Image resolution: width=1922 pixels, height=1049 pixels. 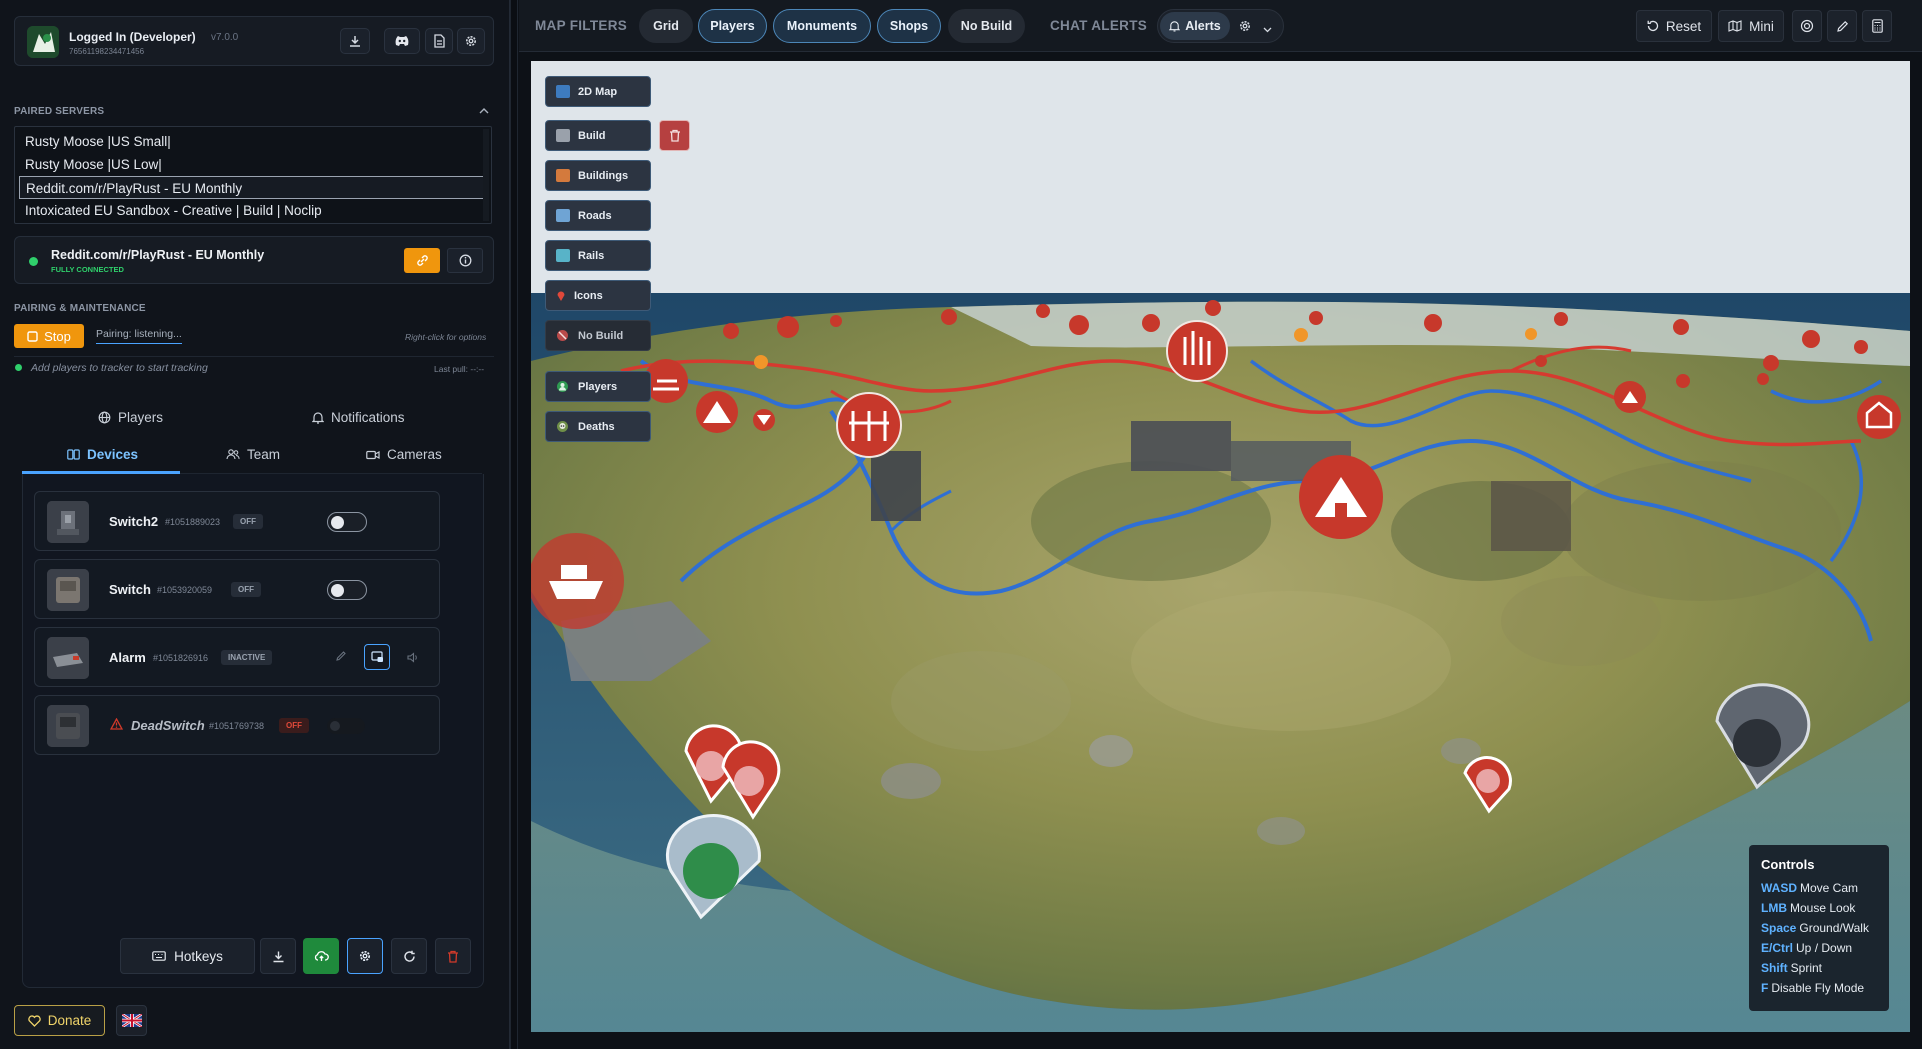 I want to click on target-icon, so click(x=1807, y=26).